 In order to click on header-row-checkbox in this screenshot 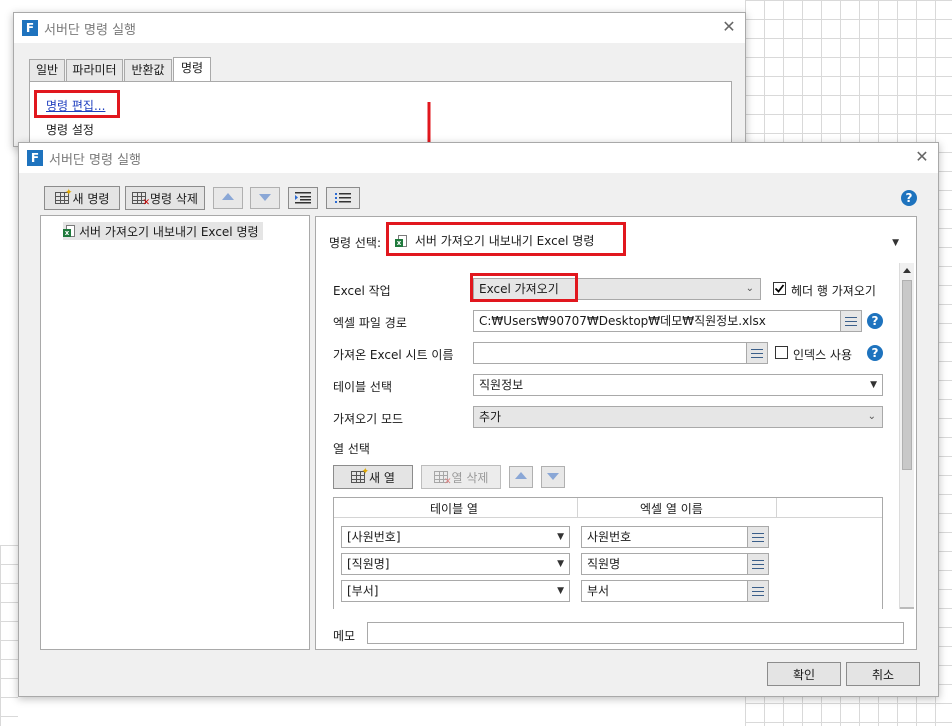, I will do `click(779, 288)`.